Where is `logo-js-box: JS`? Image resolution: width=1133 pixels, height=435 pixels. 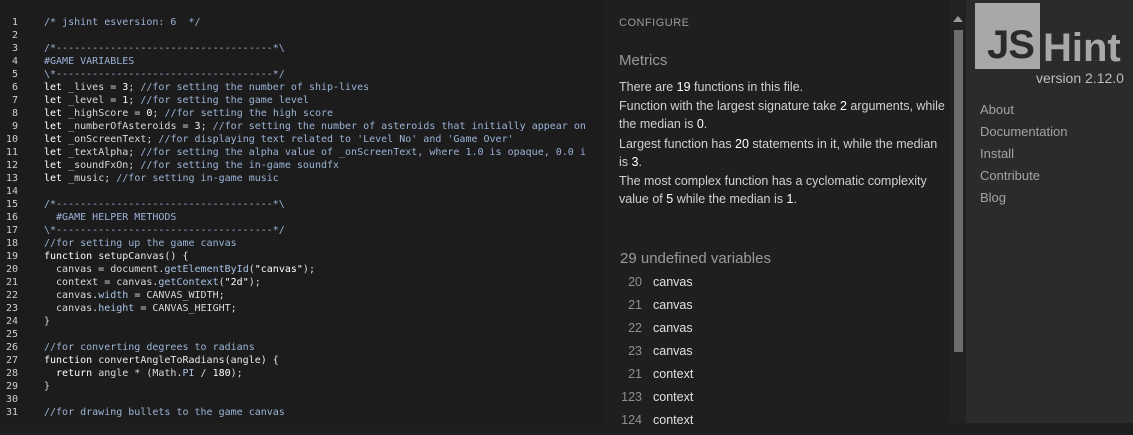 logo-js-box: JS is located at coordinates (1007, 36).